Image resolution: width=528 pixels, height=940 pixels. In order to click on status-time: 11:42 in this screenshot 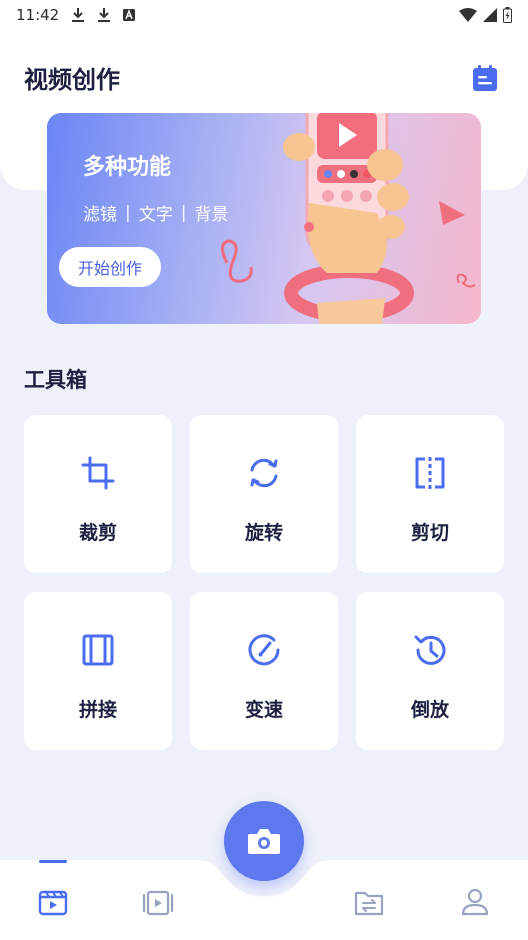, I will do `click(38, 15)`.